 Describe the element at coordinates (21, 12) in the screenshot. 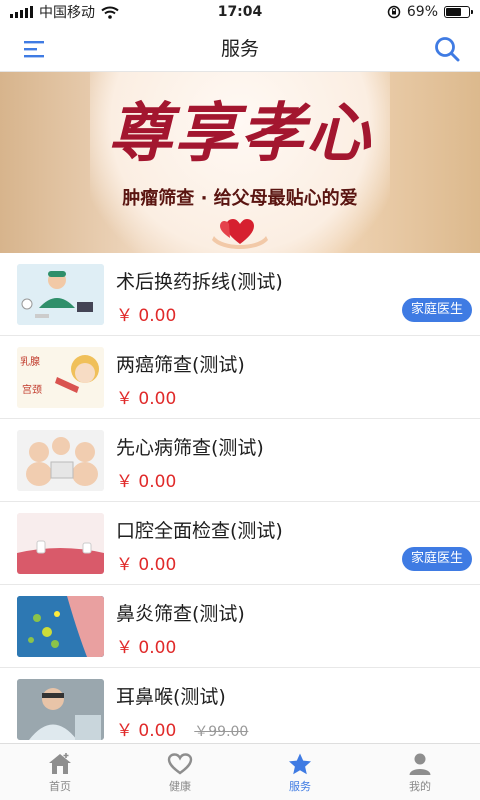

I see `signal-icon` at that location.